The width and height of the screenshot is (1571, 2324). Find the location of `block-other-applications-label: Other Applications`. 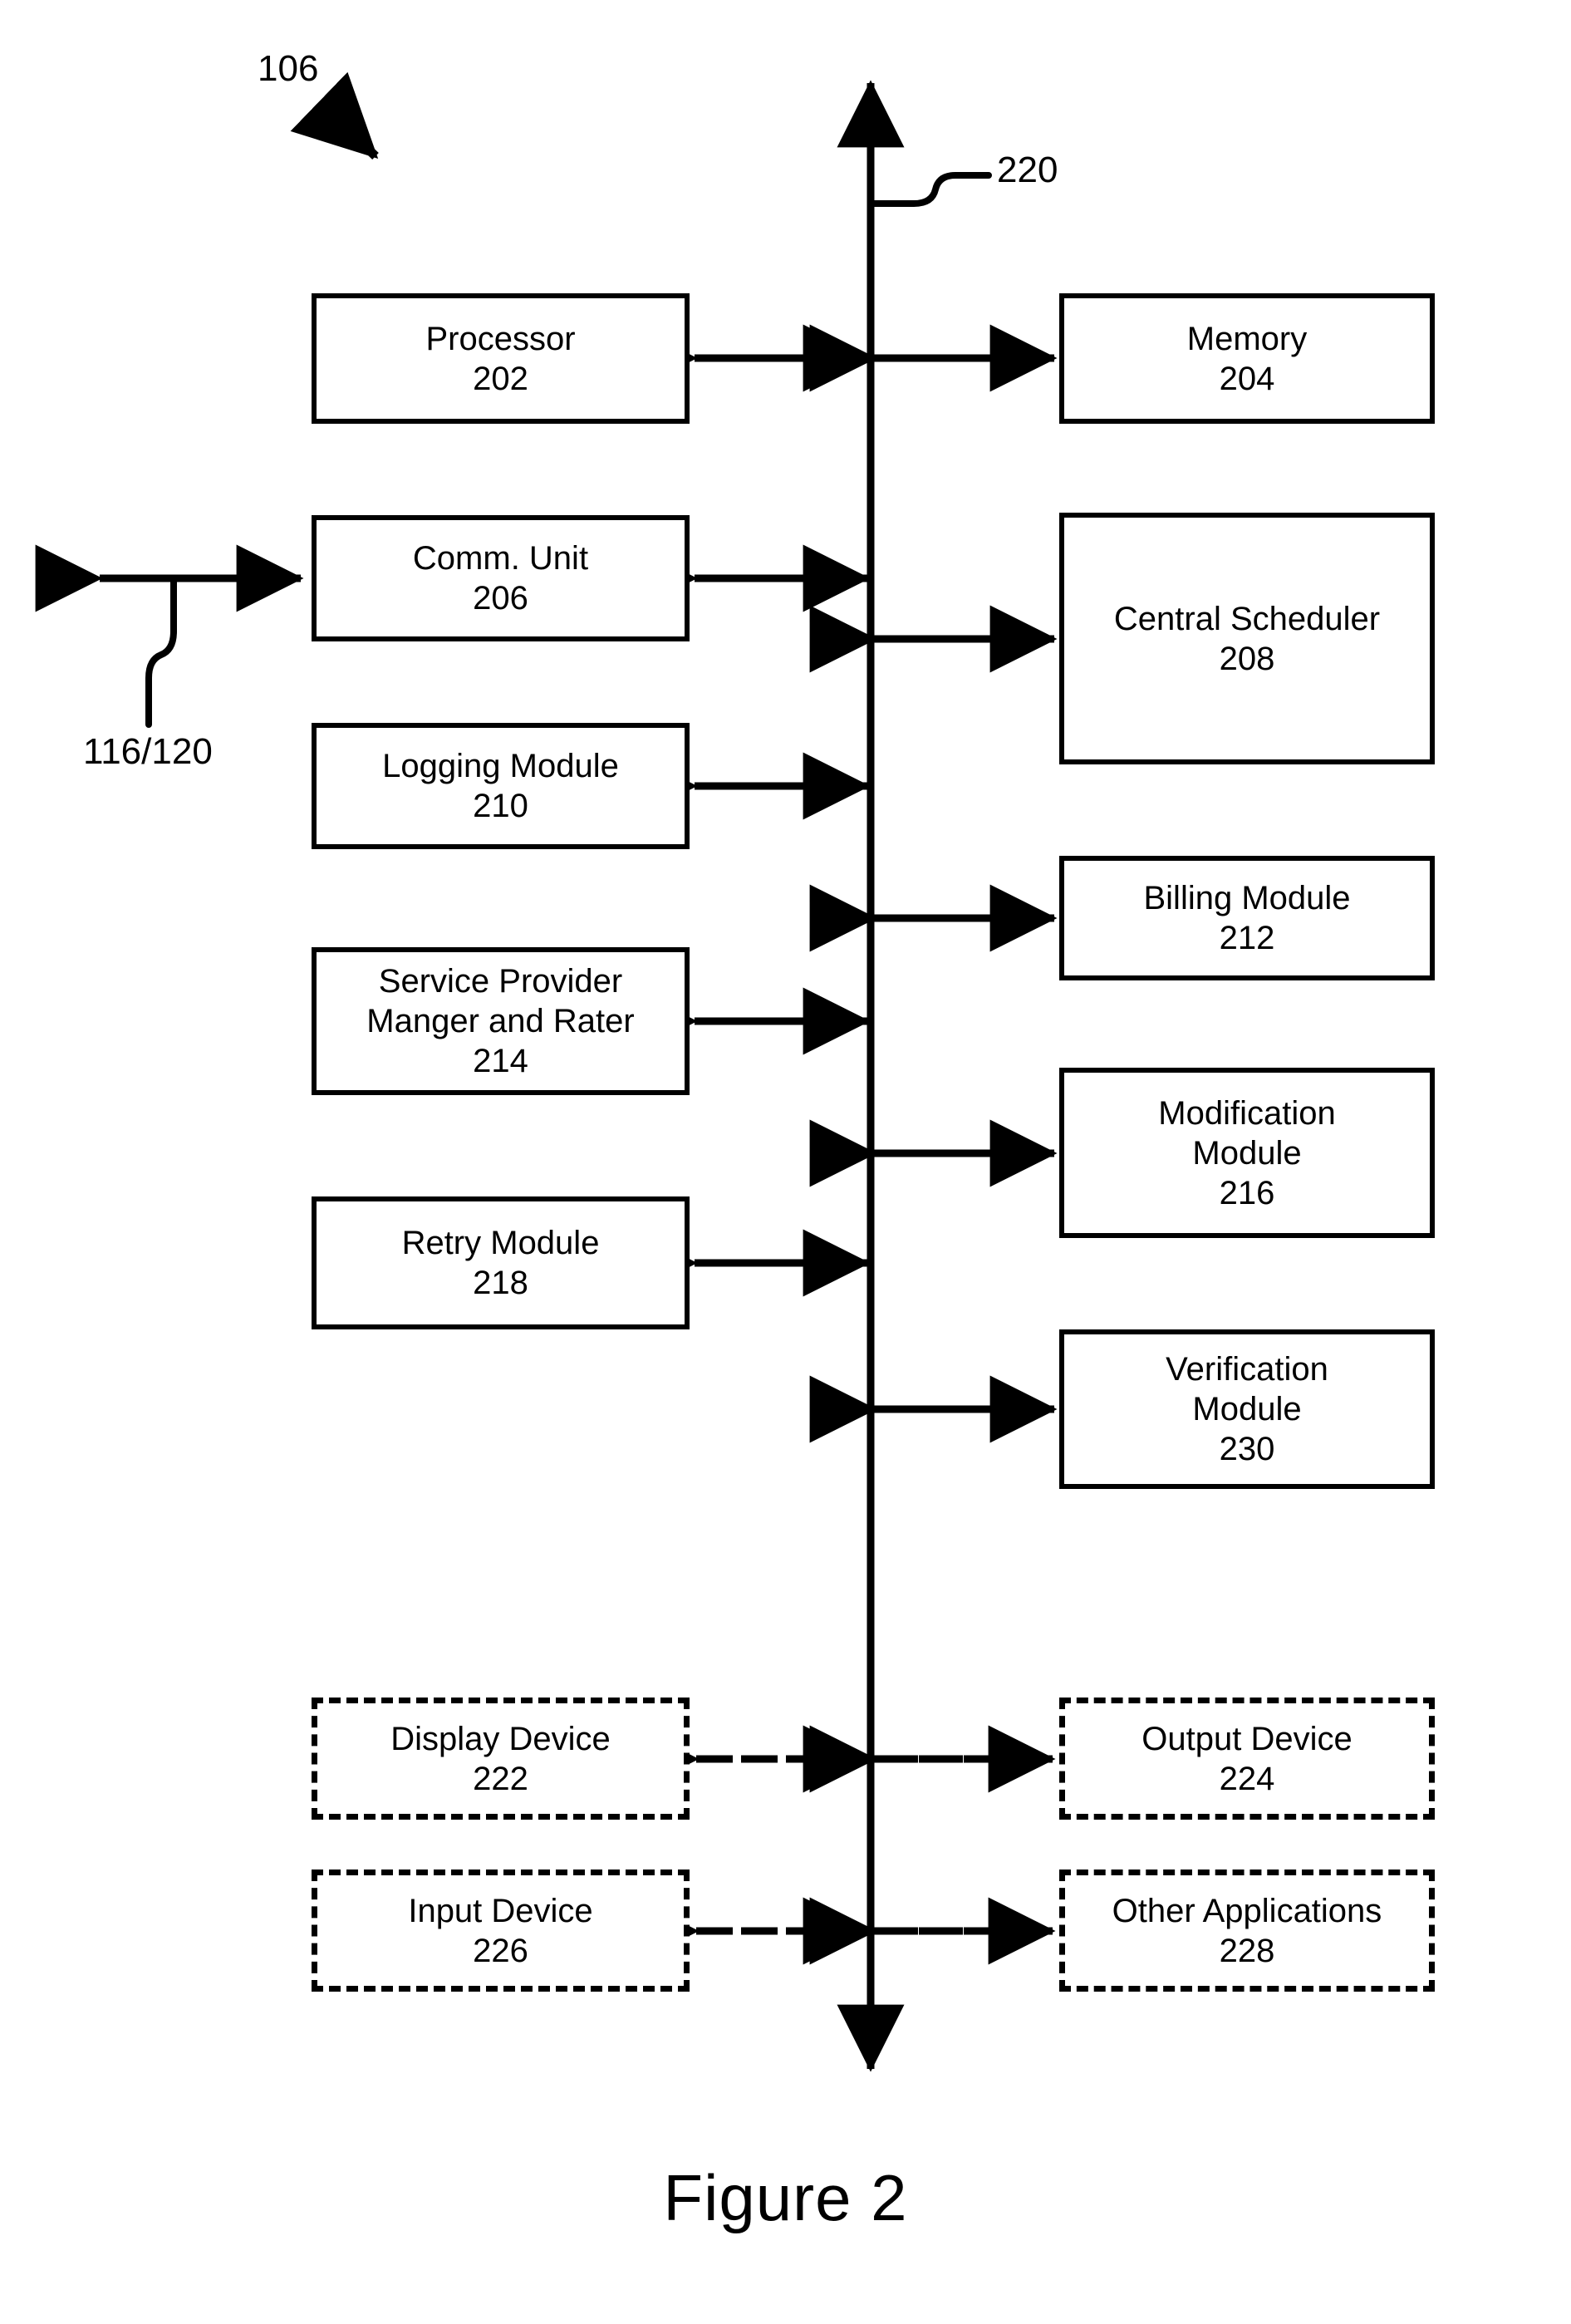

block-other-applications-label: Other Applications is located at coordinates (1247, 1910).